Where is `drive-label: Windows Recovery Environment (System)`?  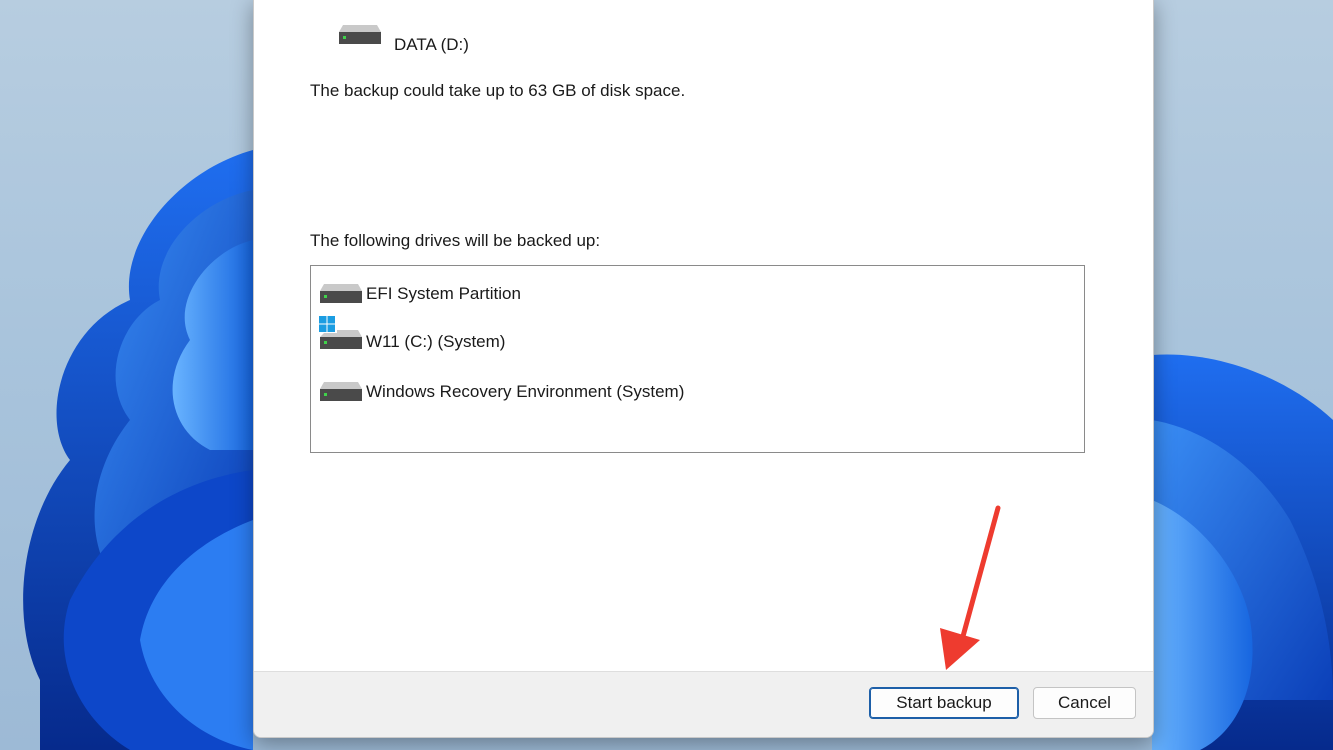
drive-label: Windows Recovery Environment (System) is located at coordinates (525, 391).